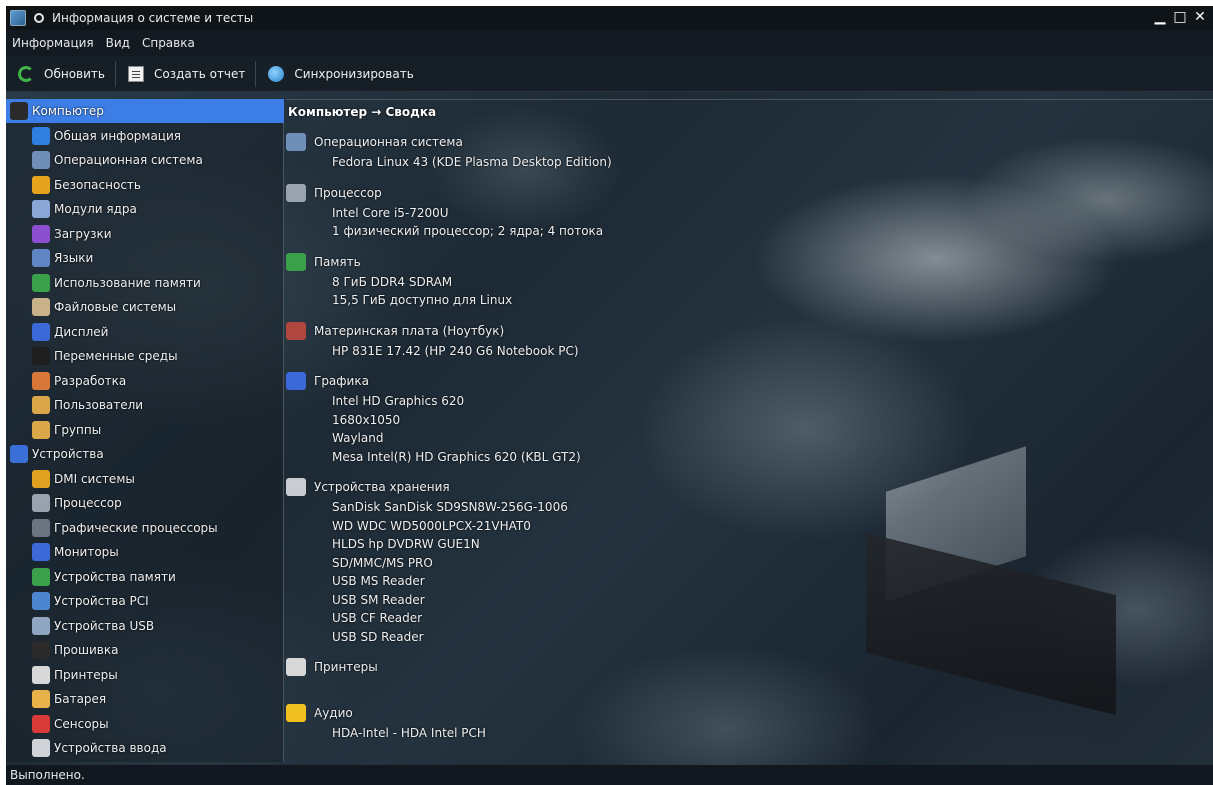  What do you see at coordinates (18, 18) in the screenshot?
I see `app-icon` at bounding box center [18, 18].